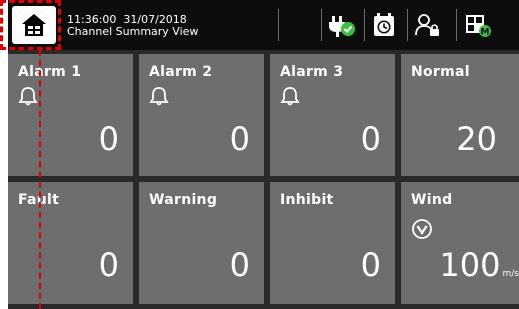  What do you see at coordinates (50, 72) in the screenshot?
I see `tile-label: Alarm 1` at bounding box center [50, 72].